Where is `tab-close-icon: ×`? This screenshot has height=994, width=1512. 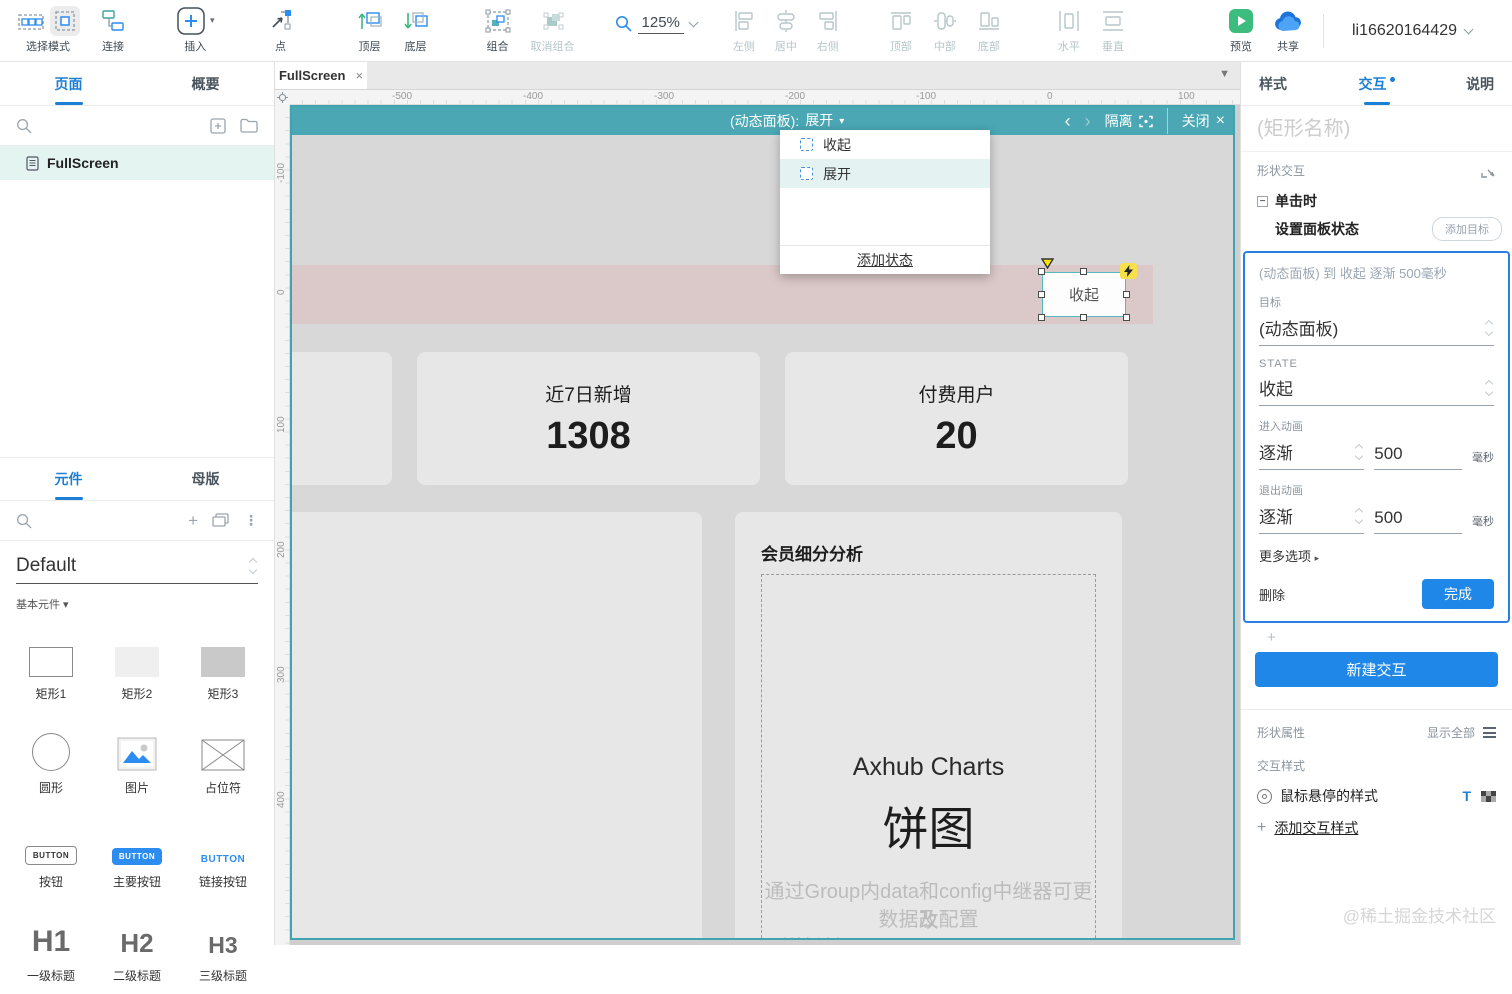 tab-close-icon: × is located at coordinates (359, 75).